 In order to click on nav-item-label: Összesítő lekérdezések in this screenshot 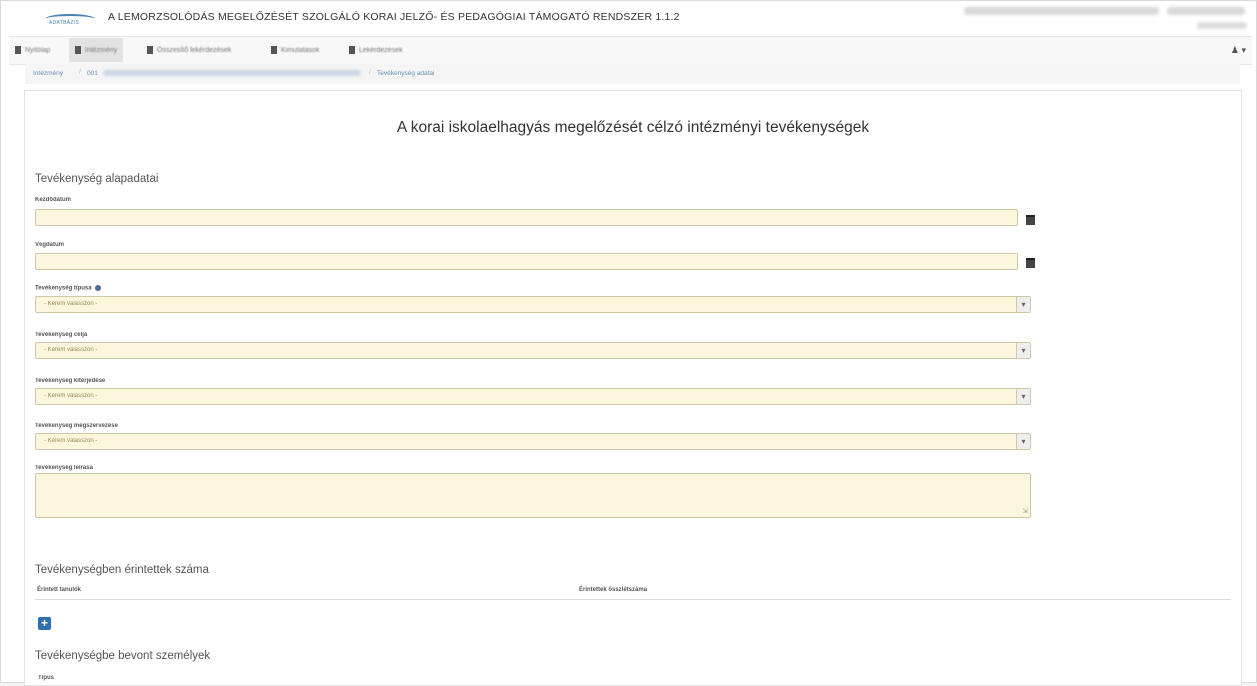, I will do `click(194, 50)`.